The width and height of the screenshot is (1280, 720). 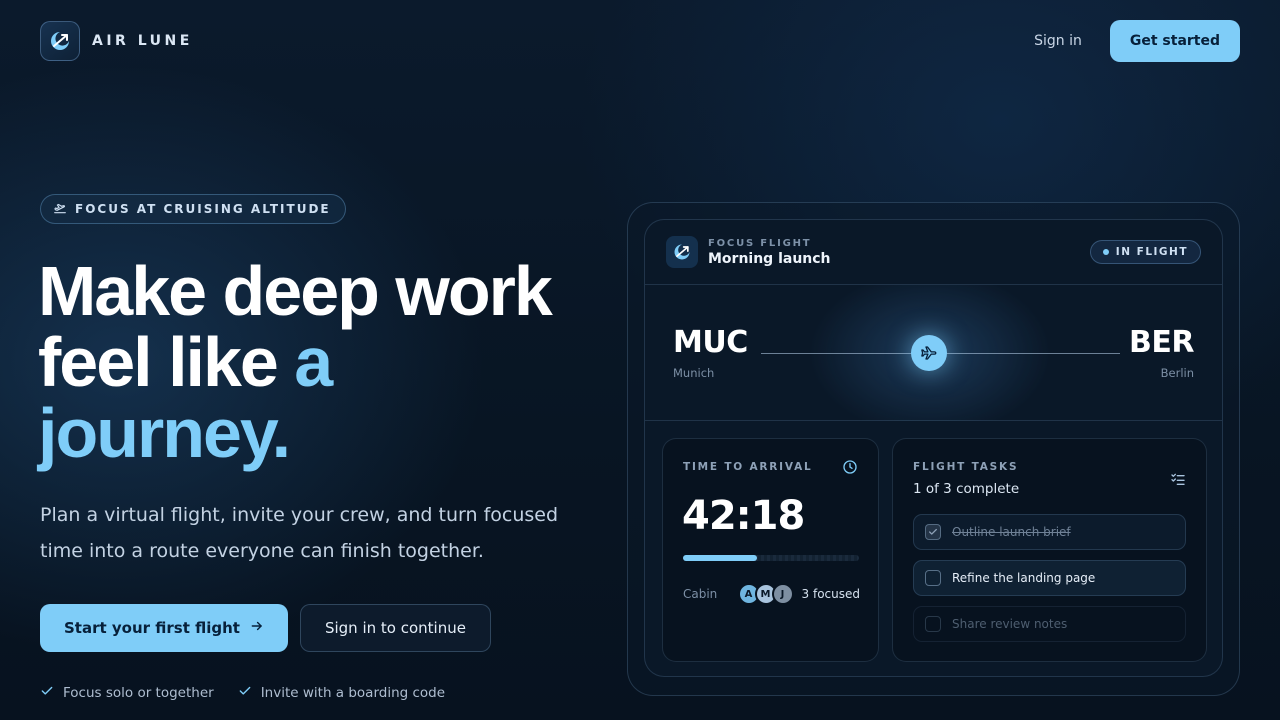 I want to click on task-item: Refine the landing page, so click(x=1049, y=578).